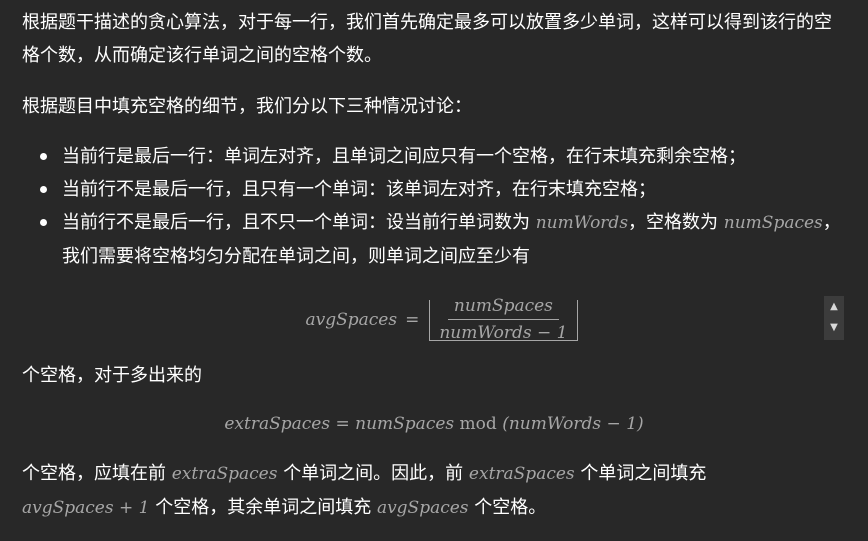 The width and height of the screenshot is (868, 541). Describe the element at coordinates (94, 473) in the screenshot. I see `conclusion-text: 个空格，应填在前` at that location.